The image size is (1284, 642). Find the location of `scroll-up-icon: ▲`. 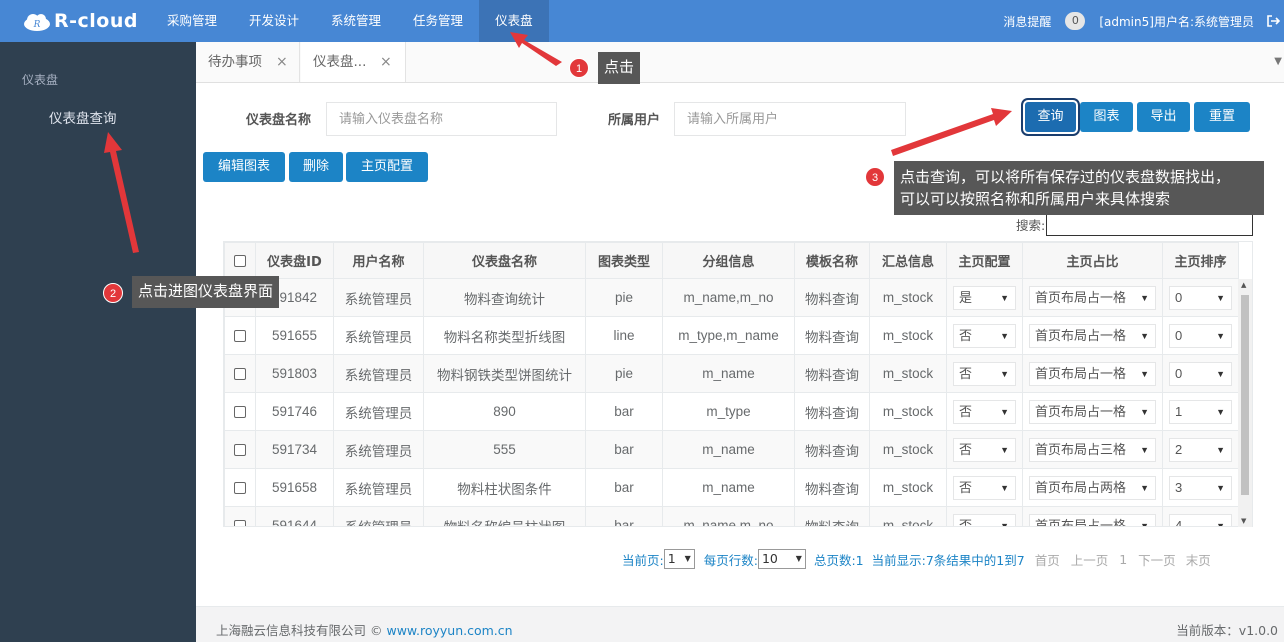

scroll-up-icon: ▲ is located at coordinates (1243, 285).